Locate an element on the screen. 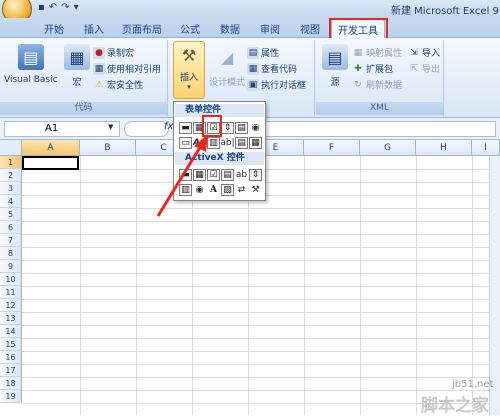 Image resolution: width=500 pixels, height=416 pixels. row-header: 7 is located at coordinates (11, 240).